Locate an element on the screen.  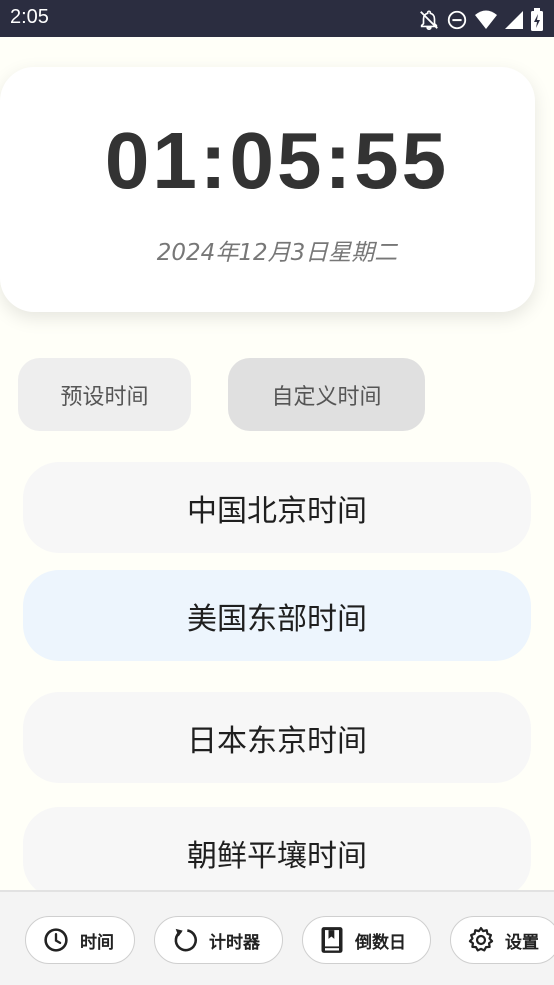
nav-settings-label: 设置 is located at coordinates (522, 942).